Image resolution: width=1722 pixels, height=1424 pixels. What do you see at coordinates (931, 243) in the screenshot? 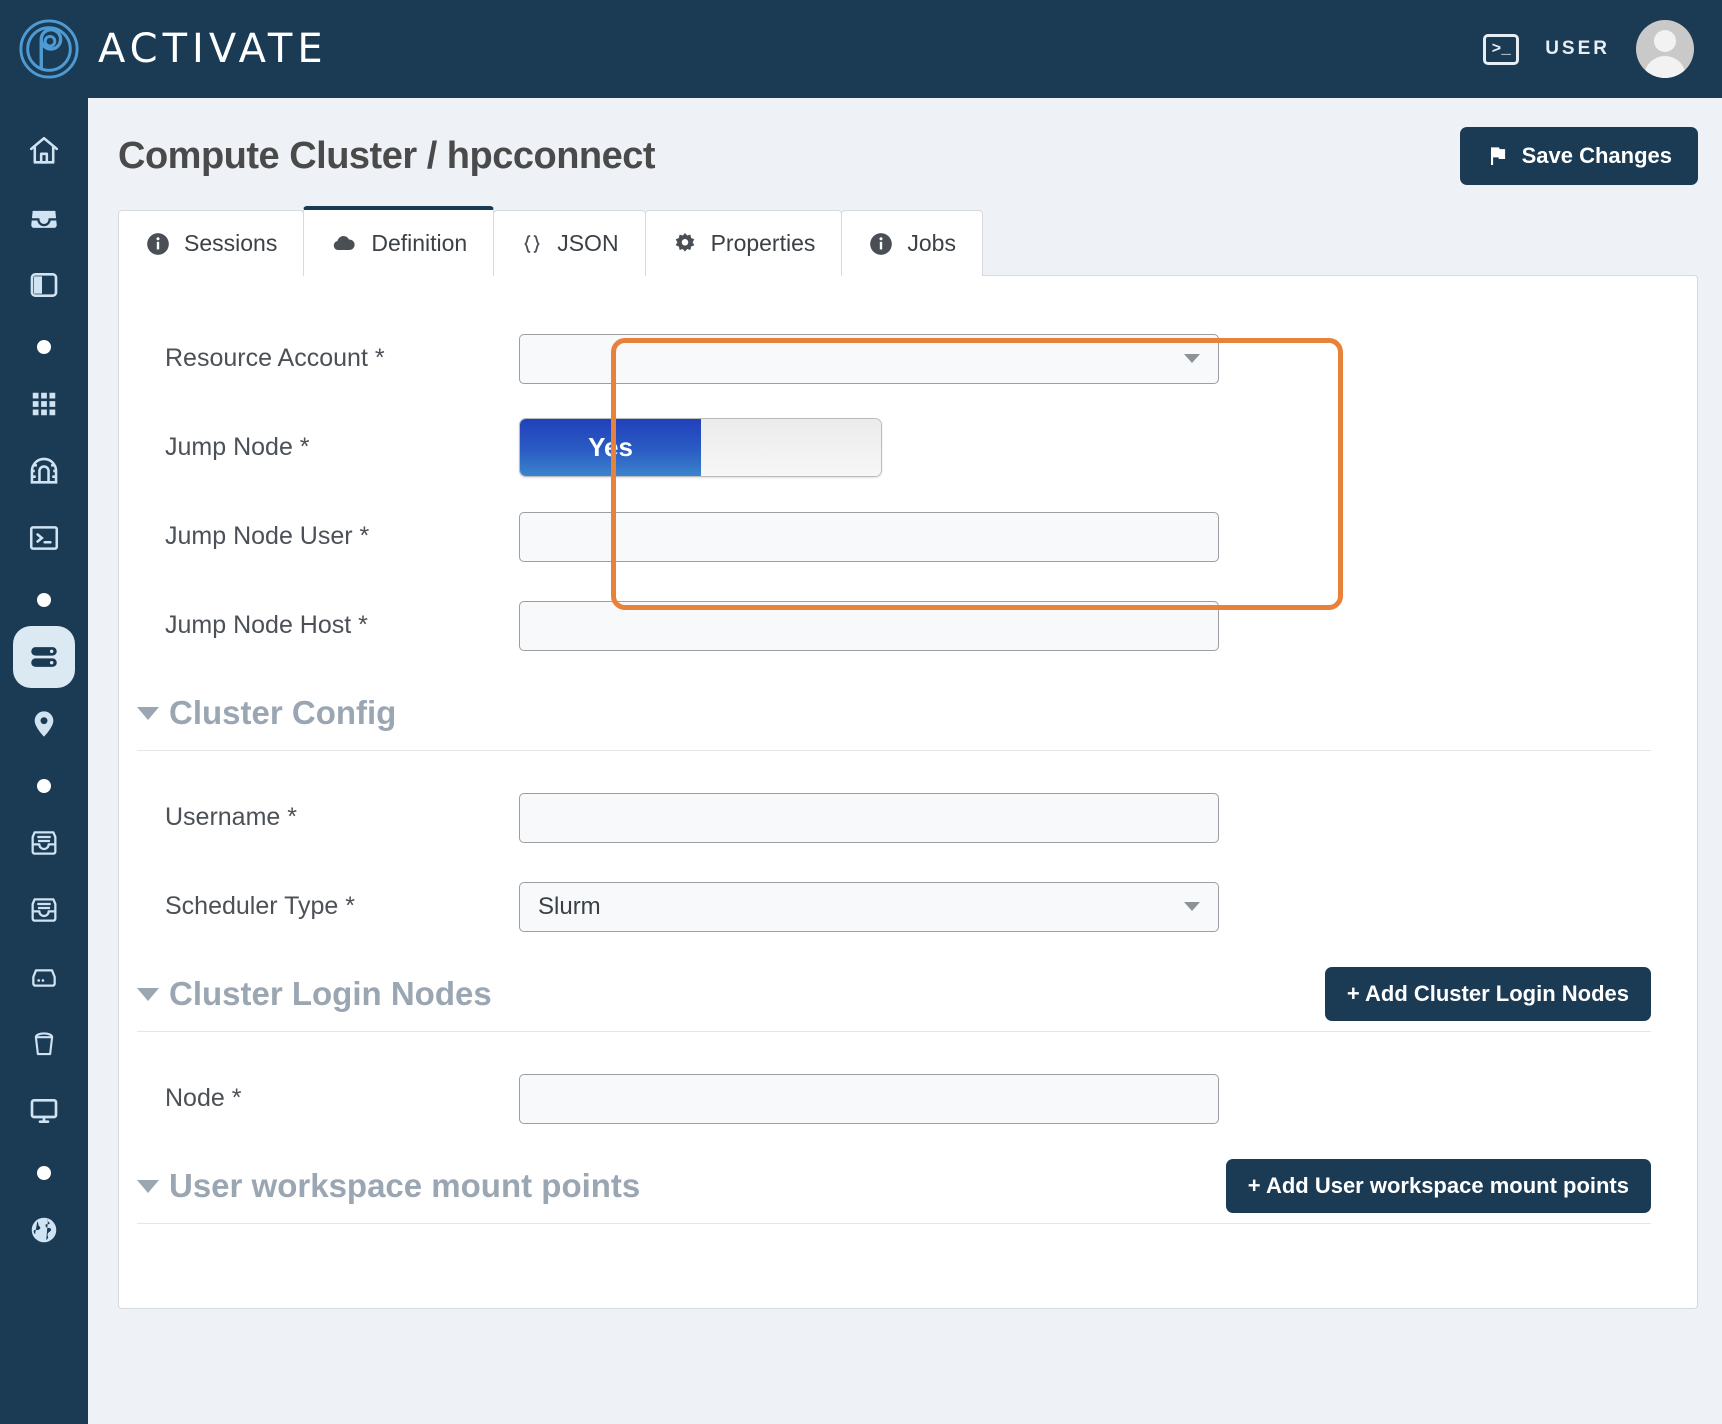
I see `tab-jobs-label: Jobs` at bounding box center [931, 243].